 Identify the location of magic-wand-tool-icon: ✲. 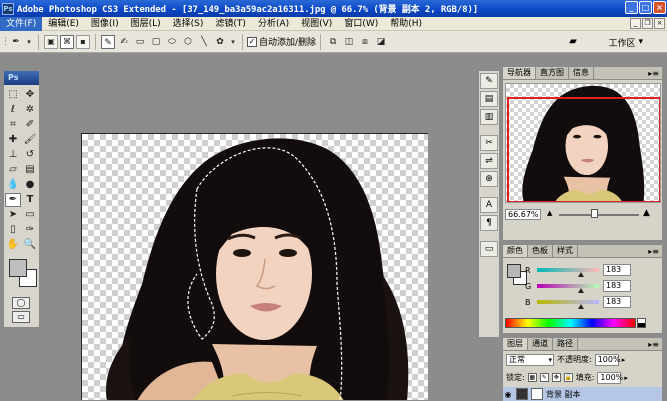
(30, 110).